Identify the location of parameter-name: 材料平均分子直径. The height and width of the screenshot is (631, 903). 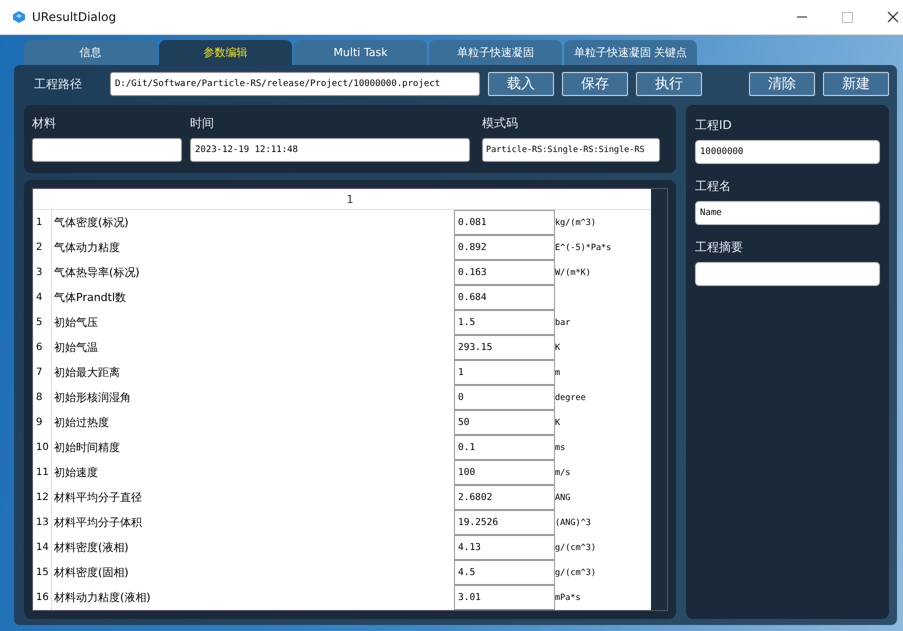
(98, 498).